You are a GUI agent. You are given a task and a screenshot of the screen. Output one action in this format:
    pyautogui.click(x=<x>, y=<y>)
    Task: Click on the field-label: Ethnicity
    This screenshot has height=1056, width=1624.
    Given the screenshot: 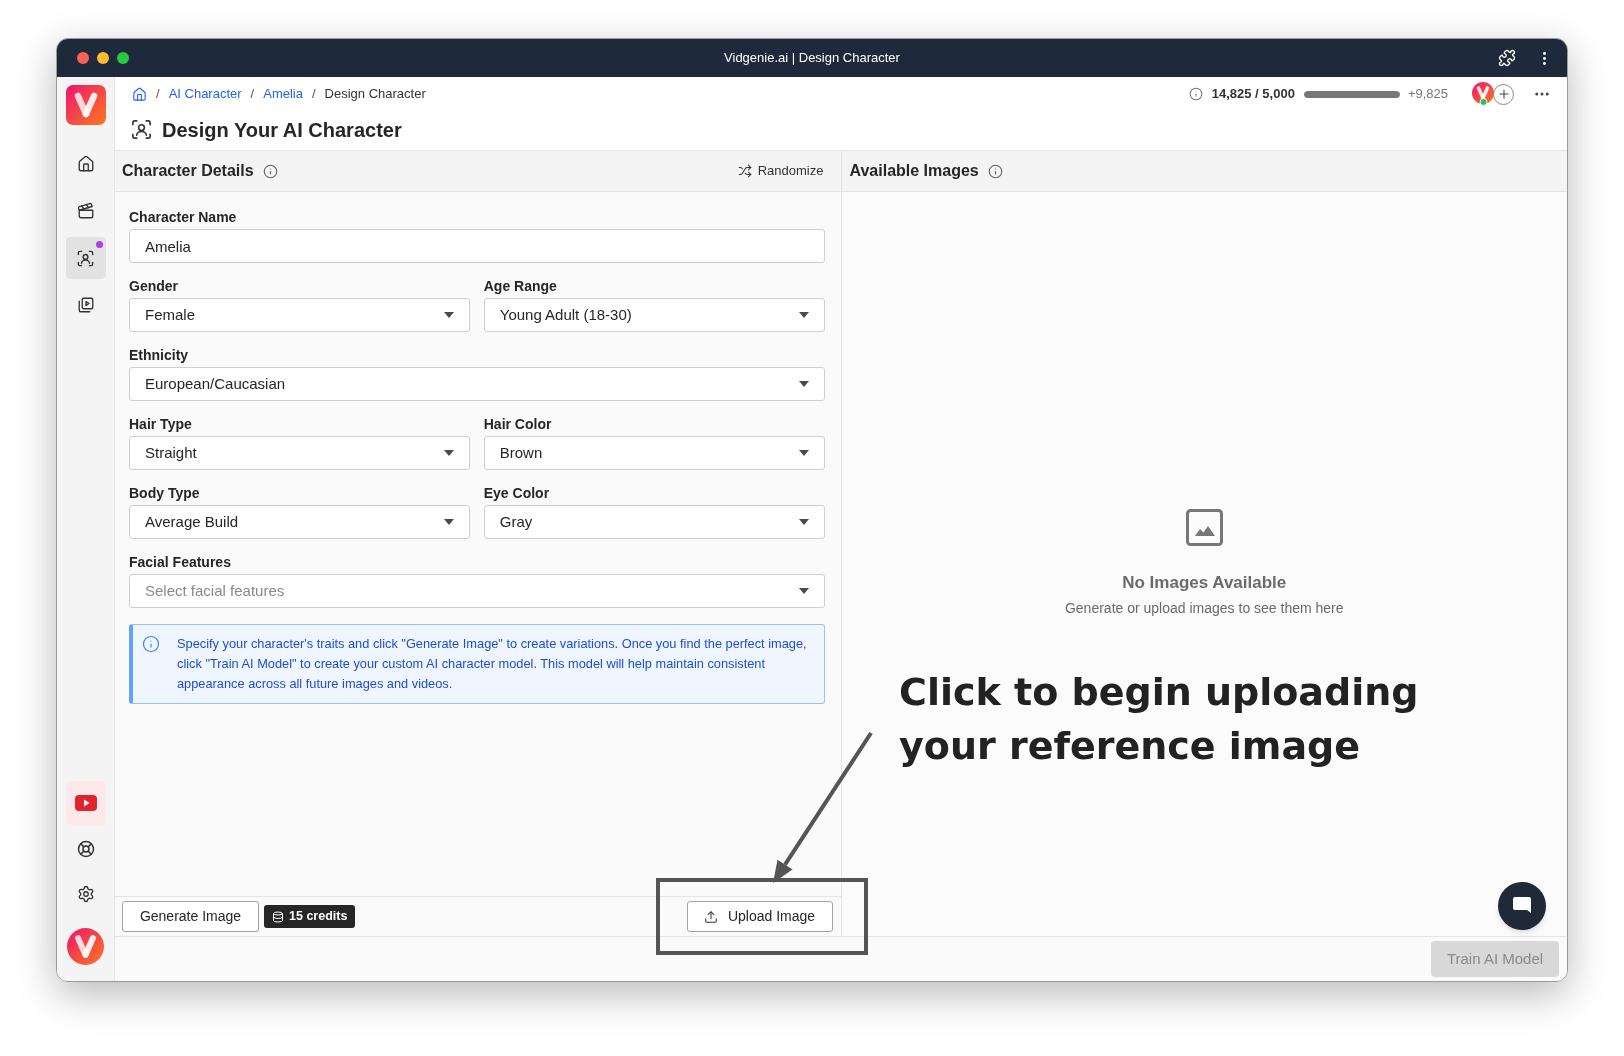 What is the action you would take?
    pyautogui.click(x=159, y=355)
    